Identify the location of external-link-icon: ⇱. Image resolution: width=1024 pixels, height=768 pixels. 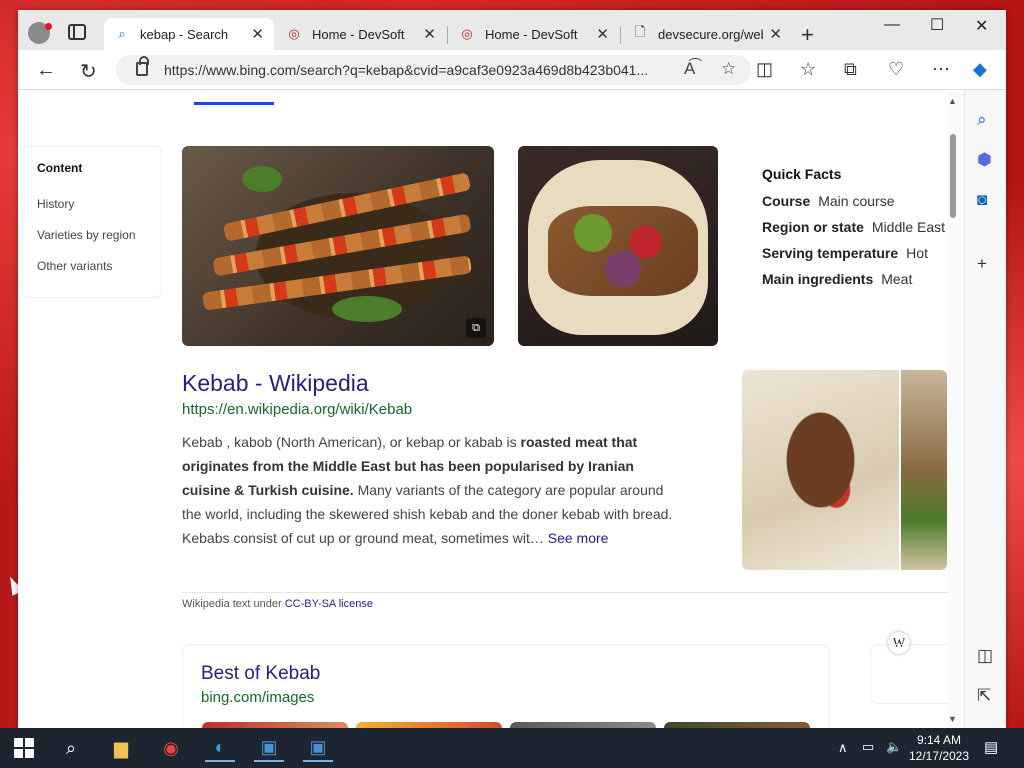
(984, 696).